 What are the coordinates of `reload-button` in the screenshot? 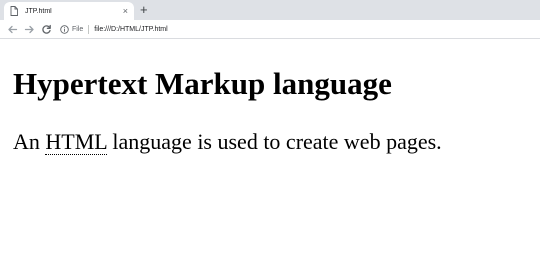 It's located at (46, 29).